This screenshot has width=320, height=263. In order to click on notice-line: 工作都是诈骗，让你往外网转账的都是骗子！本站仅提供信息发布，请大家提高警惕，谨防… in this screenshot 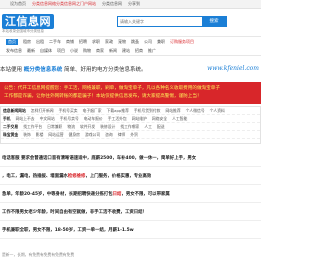, I will do `click(103, 96)`.